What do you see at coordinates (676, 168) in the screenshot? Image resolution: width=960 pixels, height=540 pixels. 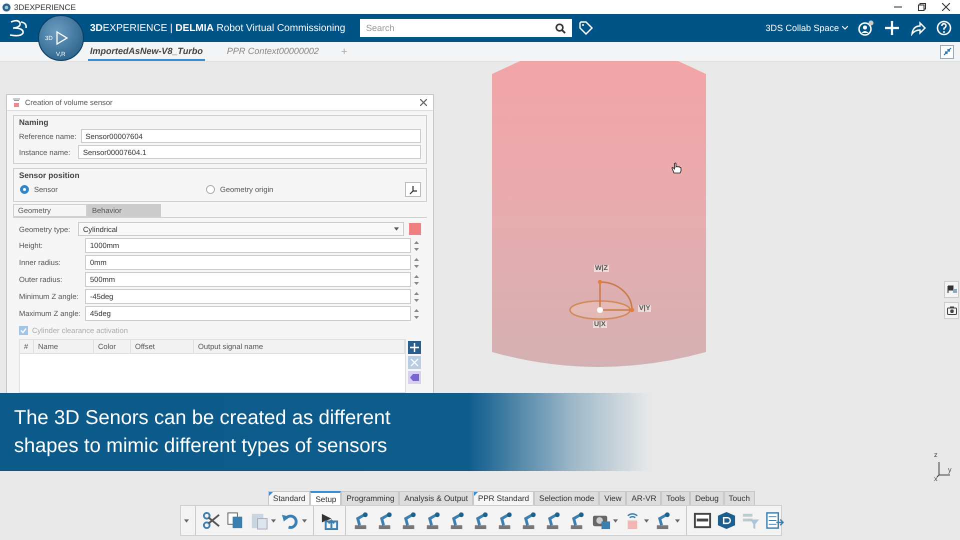 I see `hand-cursor-icon` at bounding box center [676, 168].